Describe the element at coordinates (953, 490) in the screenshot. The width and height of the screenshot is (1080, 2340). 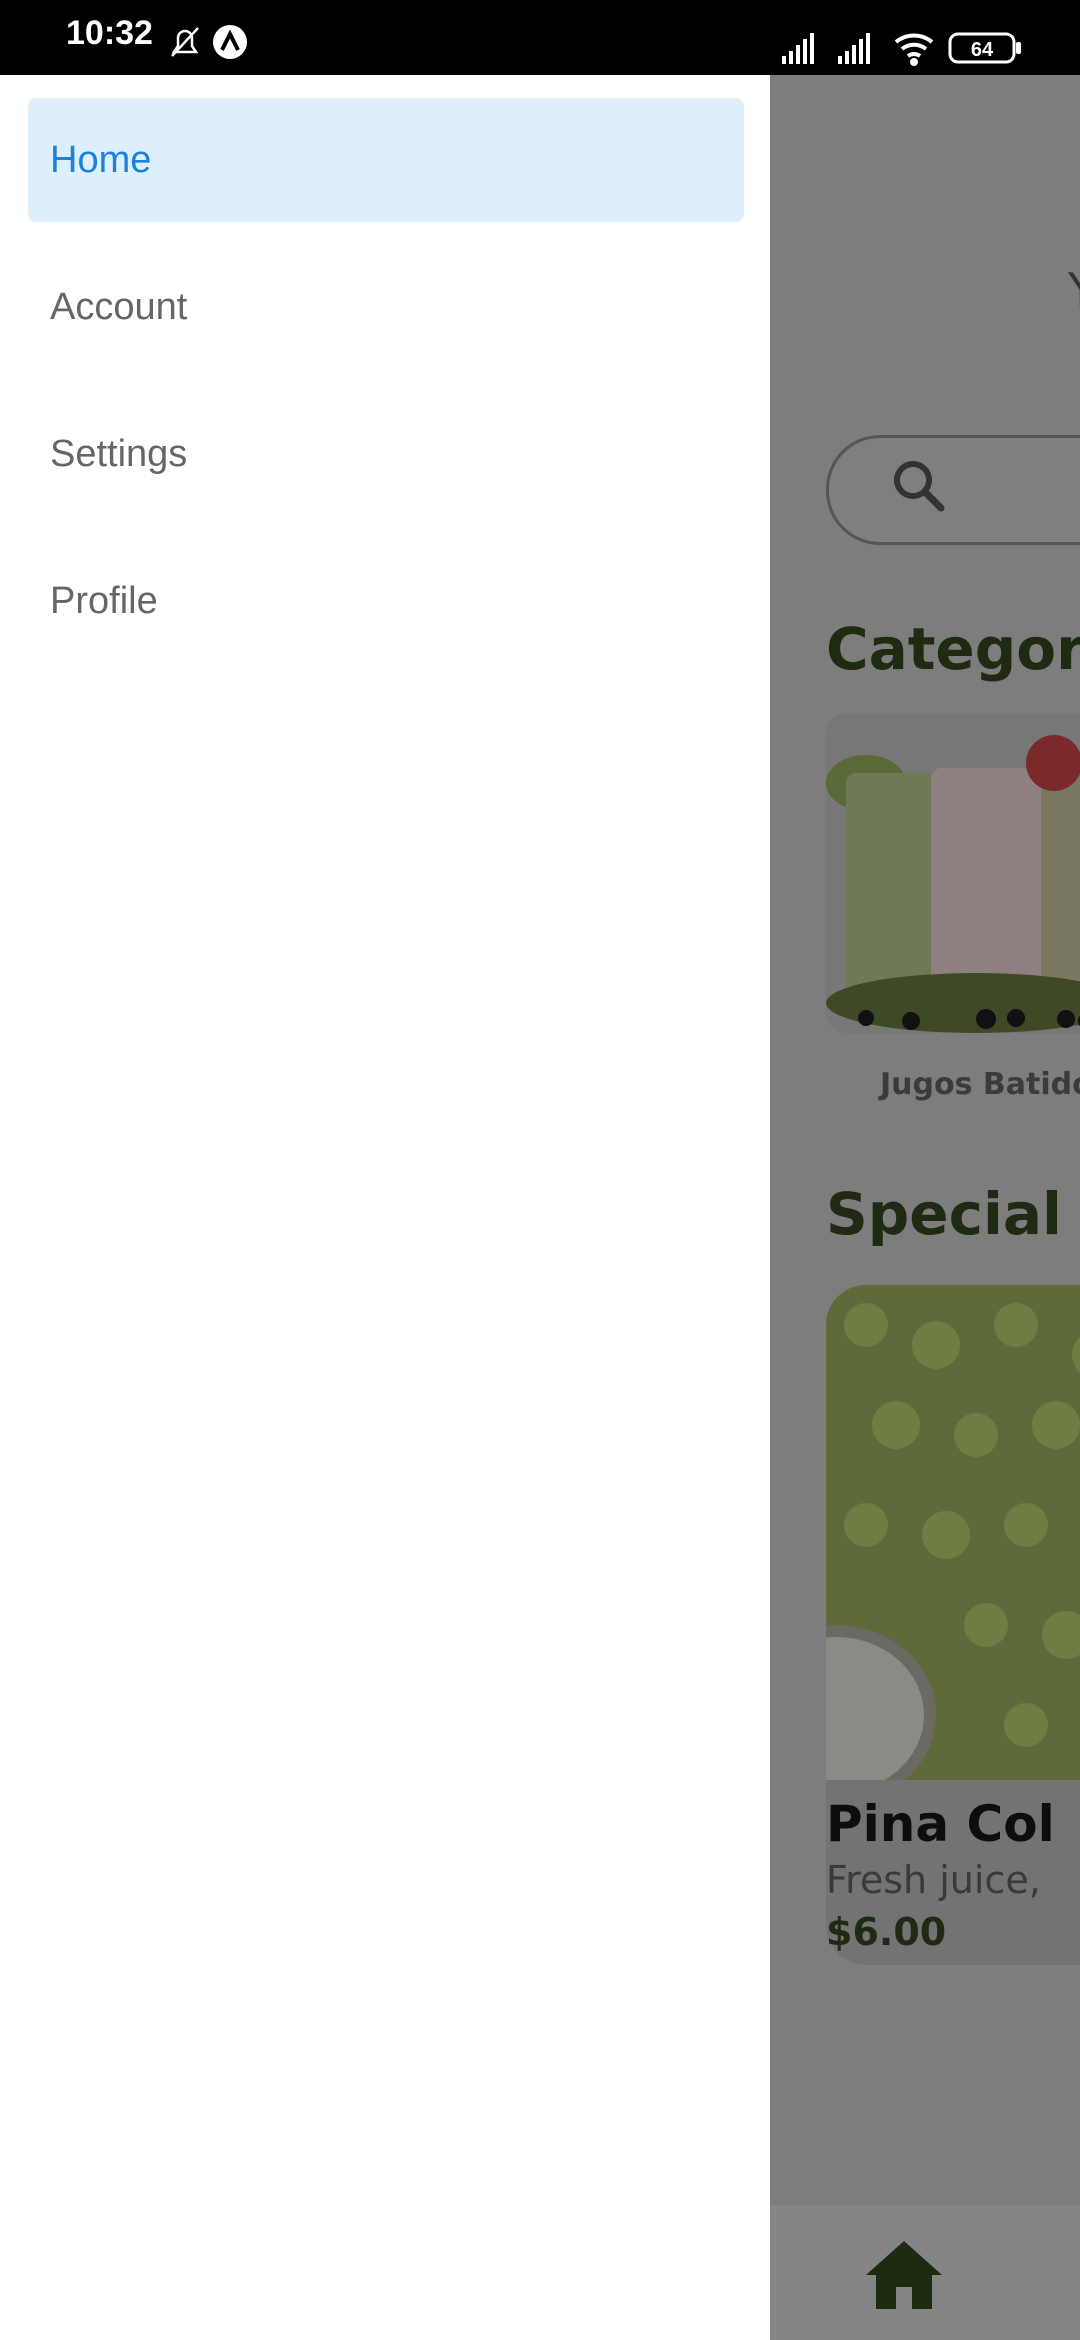
I see `search-bar` at that location.